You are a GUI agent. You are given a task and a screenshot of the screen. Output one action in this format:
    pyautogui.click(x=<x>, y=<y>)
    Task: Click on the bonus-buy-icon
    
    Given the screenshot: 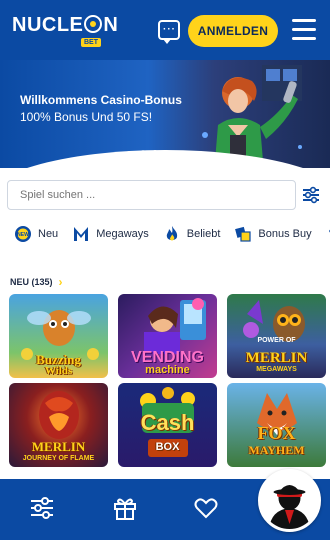 What is the action you would take?
    pyautogui.click(x=243, y=234)
    